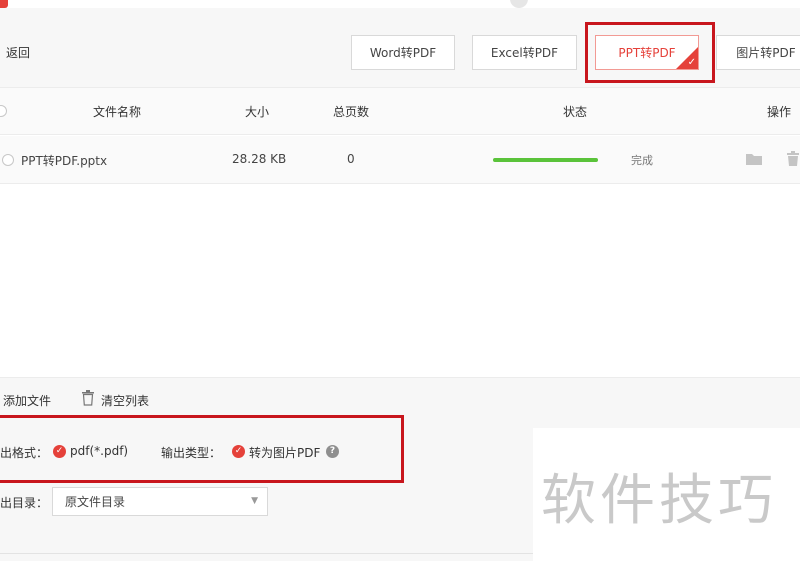 Image resolution: width=800 pixels, height=561 pixels. What do you see at coordinates (575, 112) in the screenshot?
I see `header-status: 状态` at bounding box center [575, 112].